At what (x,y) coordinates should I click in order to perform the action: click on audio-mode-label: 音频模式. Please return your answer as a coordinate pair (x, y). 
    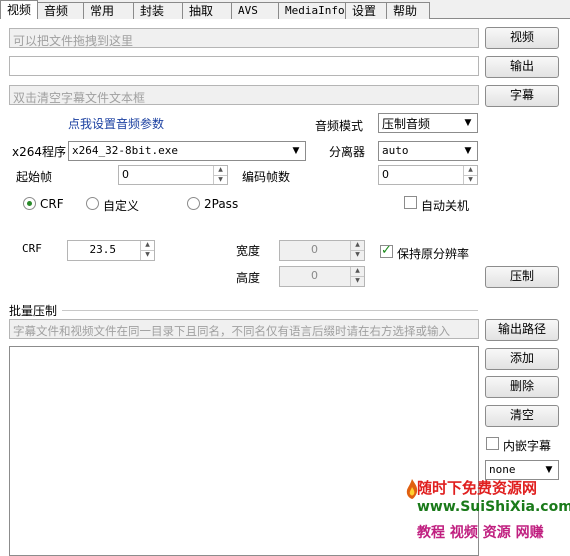
    Looking at the image, I should click on (339, 126).